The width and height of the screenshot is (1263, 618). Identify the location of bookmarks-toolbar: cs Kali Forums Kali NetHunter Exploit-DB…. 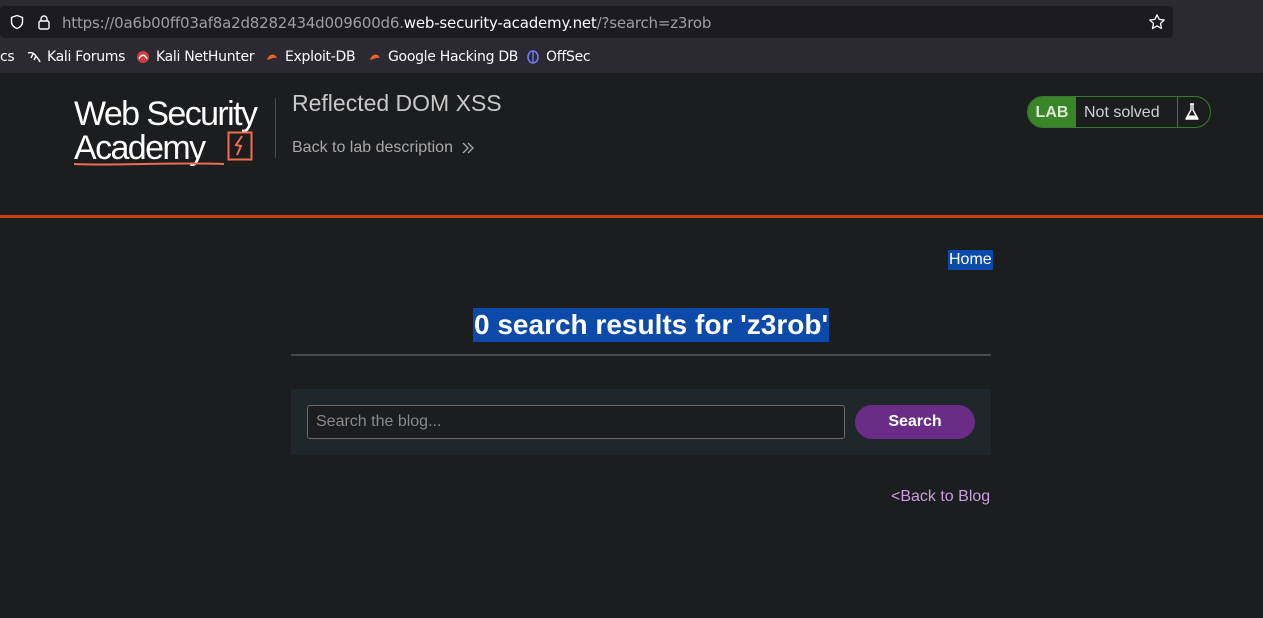
(631, 58).